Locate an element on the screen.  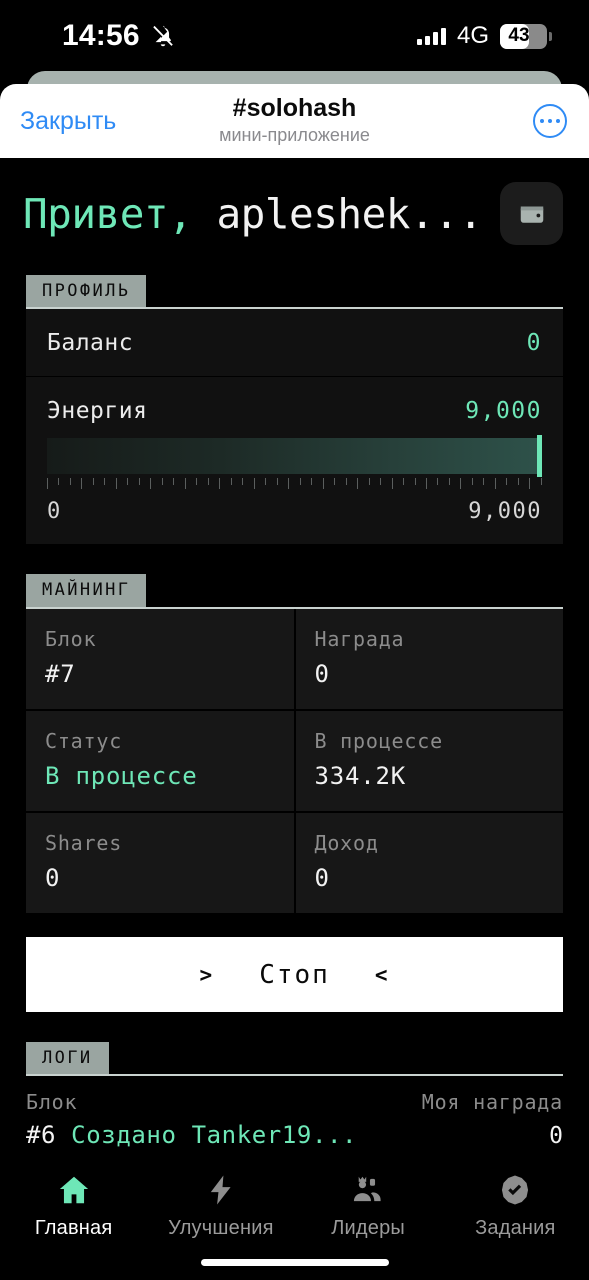
sidebar-item-leaders: Лидеры is located at coordinates (368, 1206).